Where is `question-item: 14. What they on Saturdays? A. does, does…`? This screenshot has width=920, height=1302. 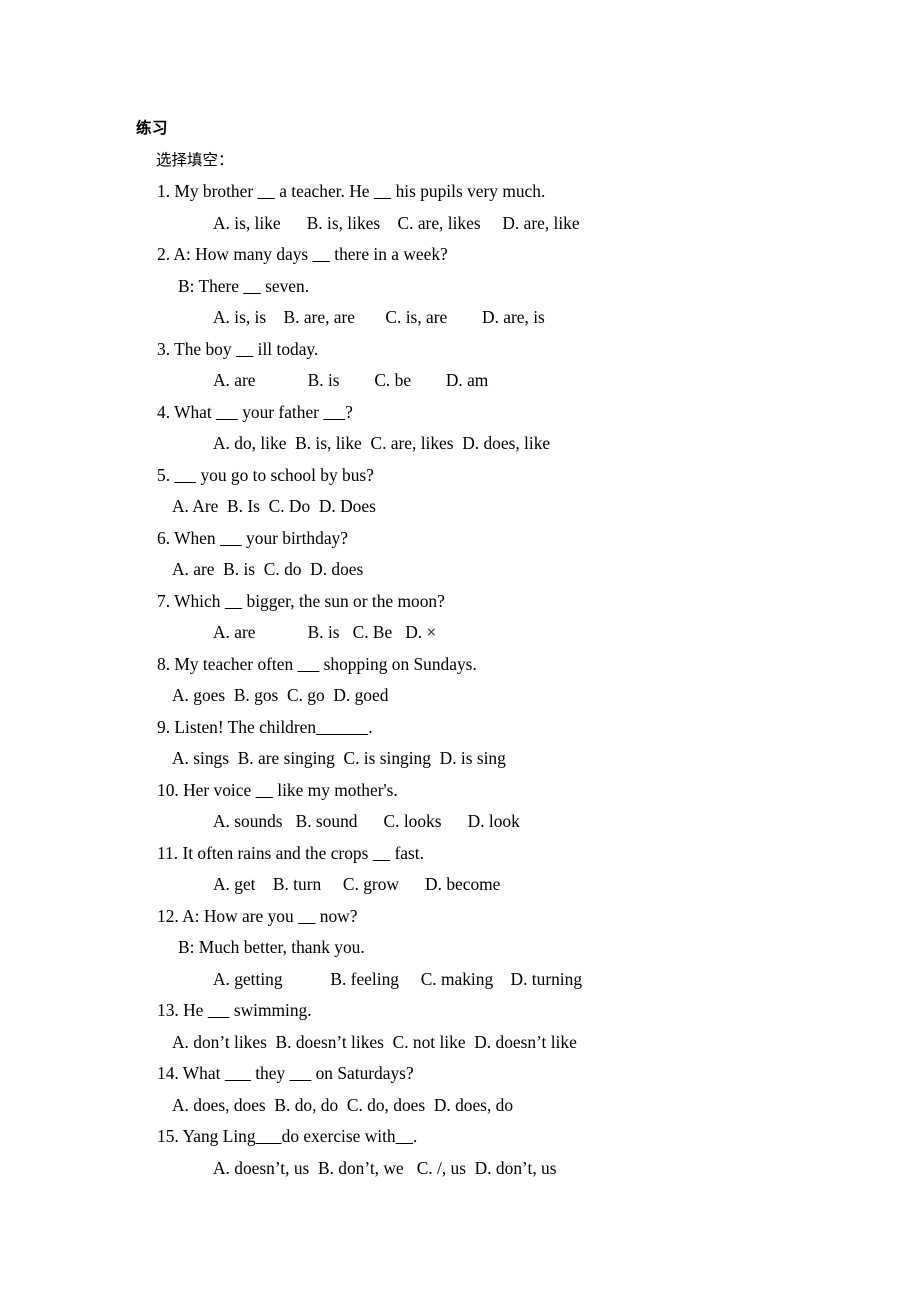 question-item: 14. What they on Saturdays? A. does, does… is located at coordinates (460, 1089).